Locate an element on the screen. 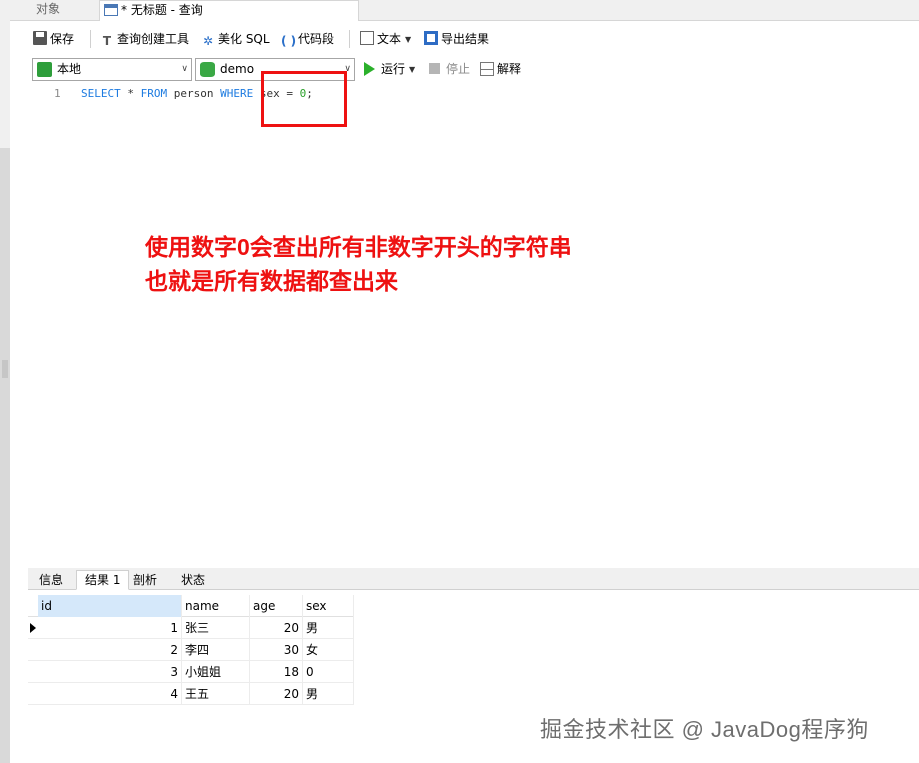  export-results-label: 导出结果 is located at coordinates (465, 39).